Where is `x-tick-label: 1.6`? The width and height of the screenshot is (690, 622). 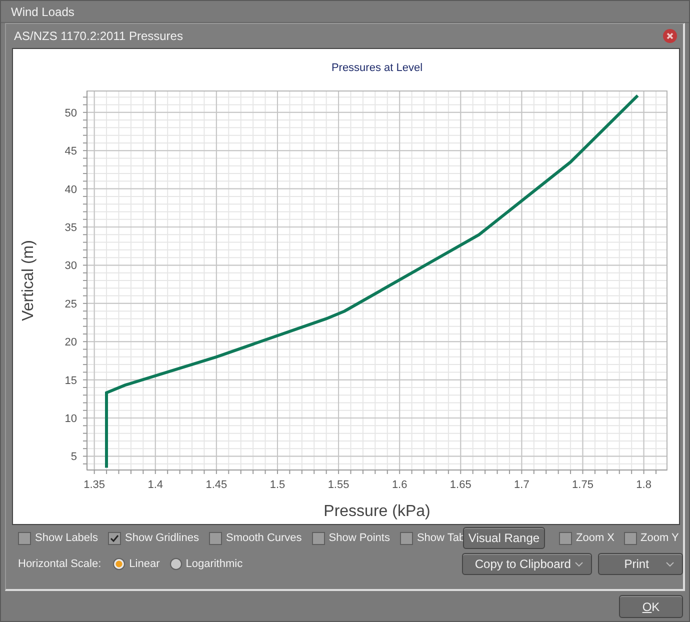 x-tick-label: 1.6 is located at coordinates (400, 485).